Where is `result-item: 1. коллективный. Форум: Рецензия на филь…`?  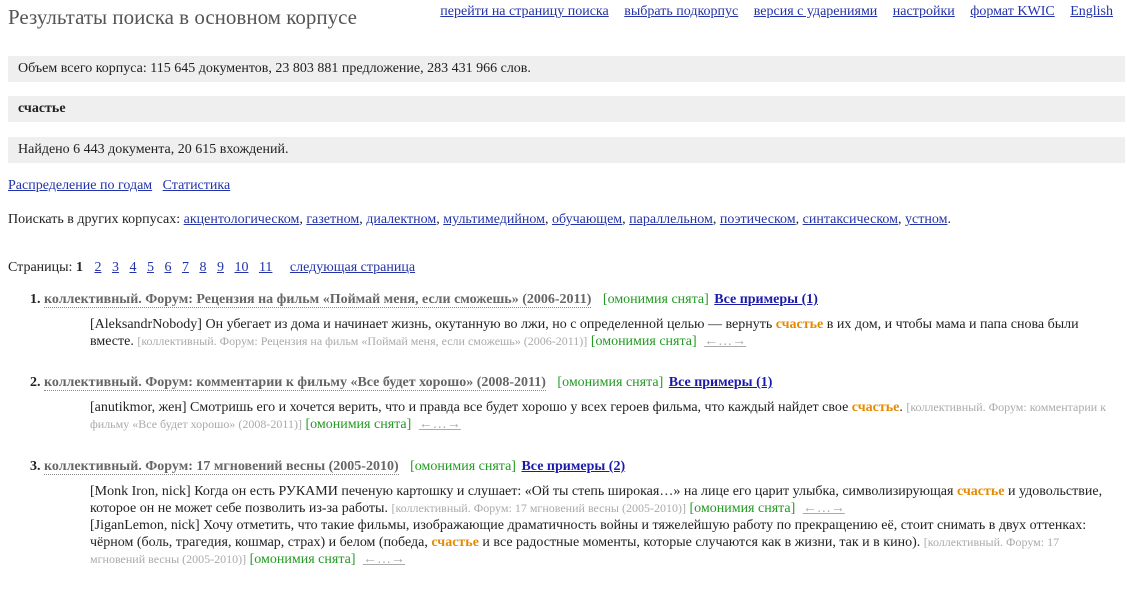 result-item: 1. коллективный. Форум: Рецензия на филь… is located at coordinates (571, 321).